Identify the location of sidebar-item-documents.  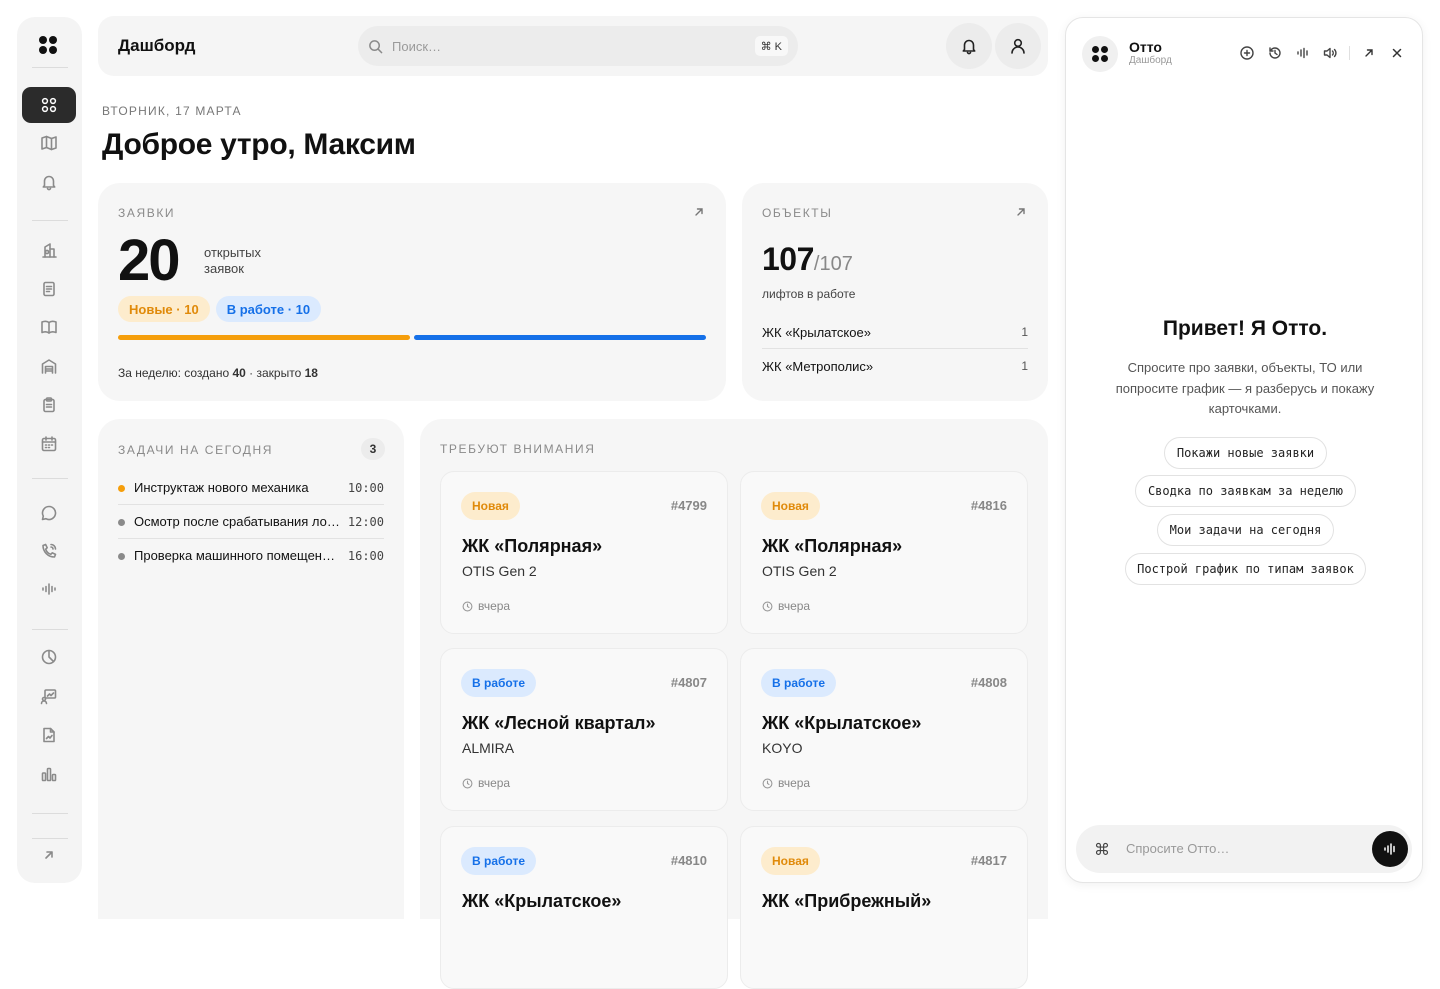
(49, 289).